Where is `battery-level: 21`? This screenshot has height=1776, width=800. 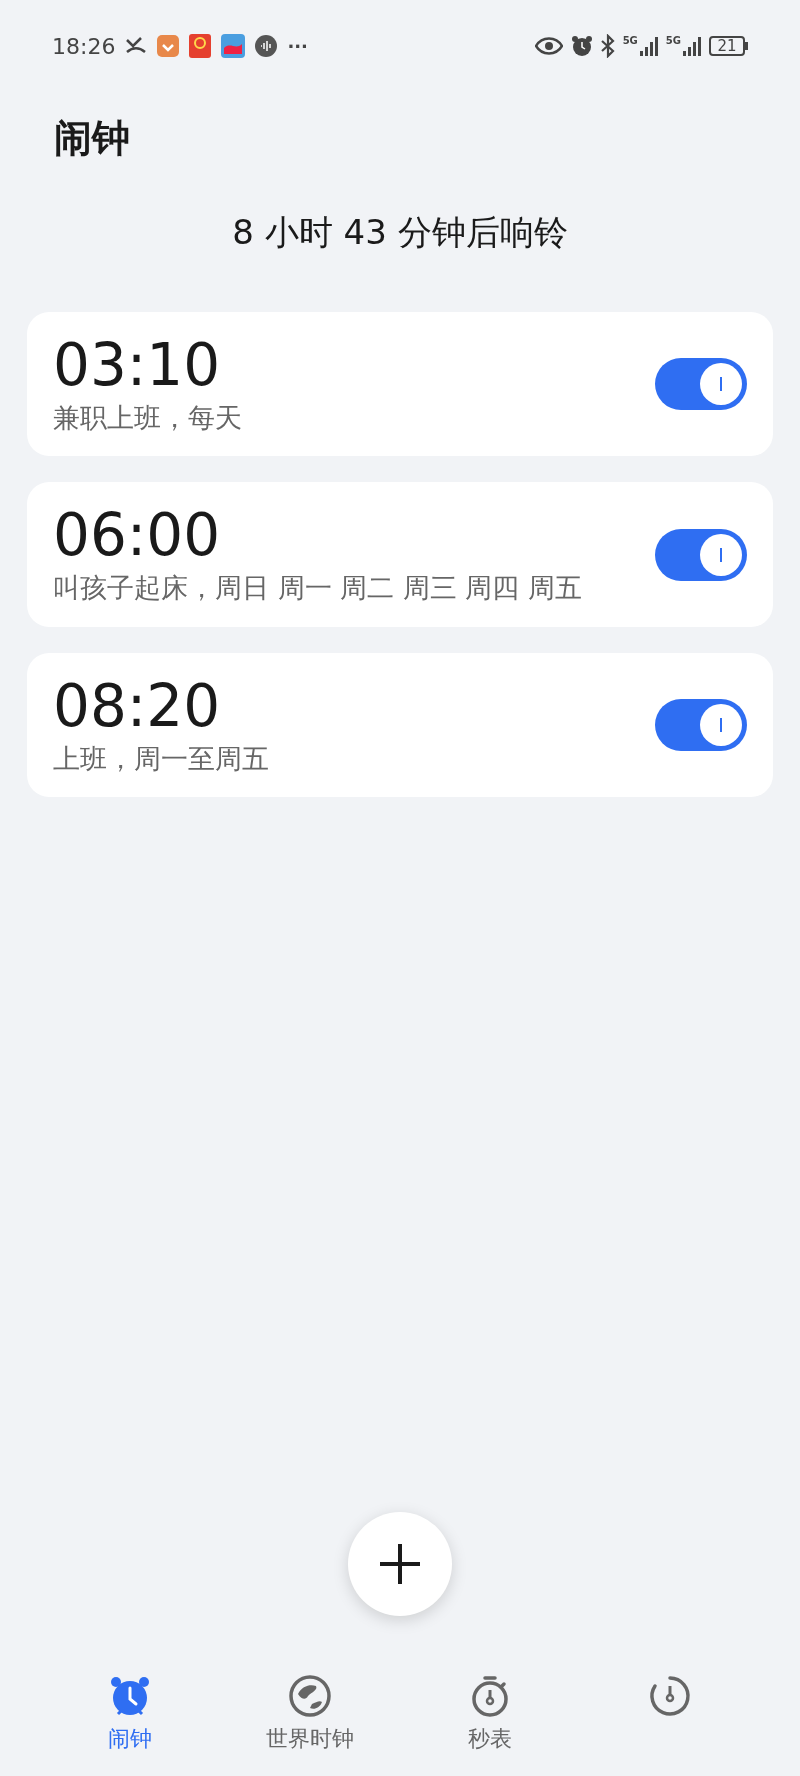 battery-level: 21 is located at coordinates (727, 46).